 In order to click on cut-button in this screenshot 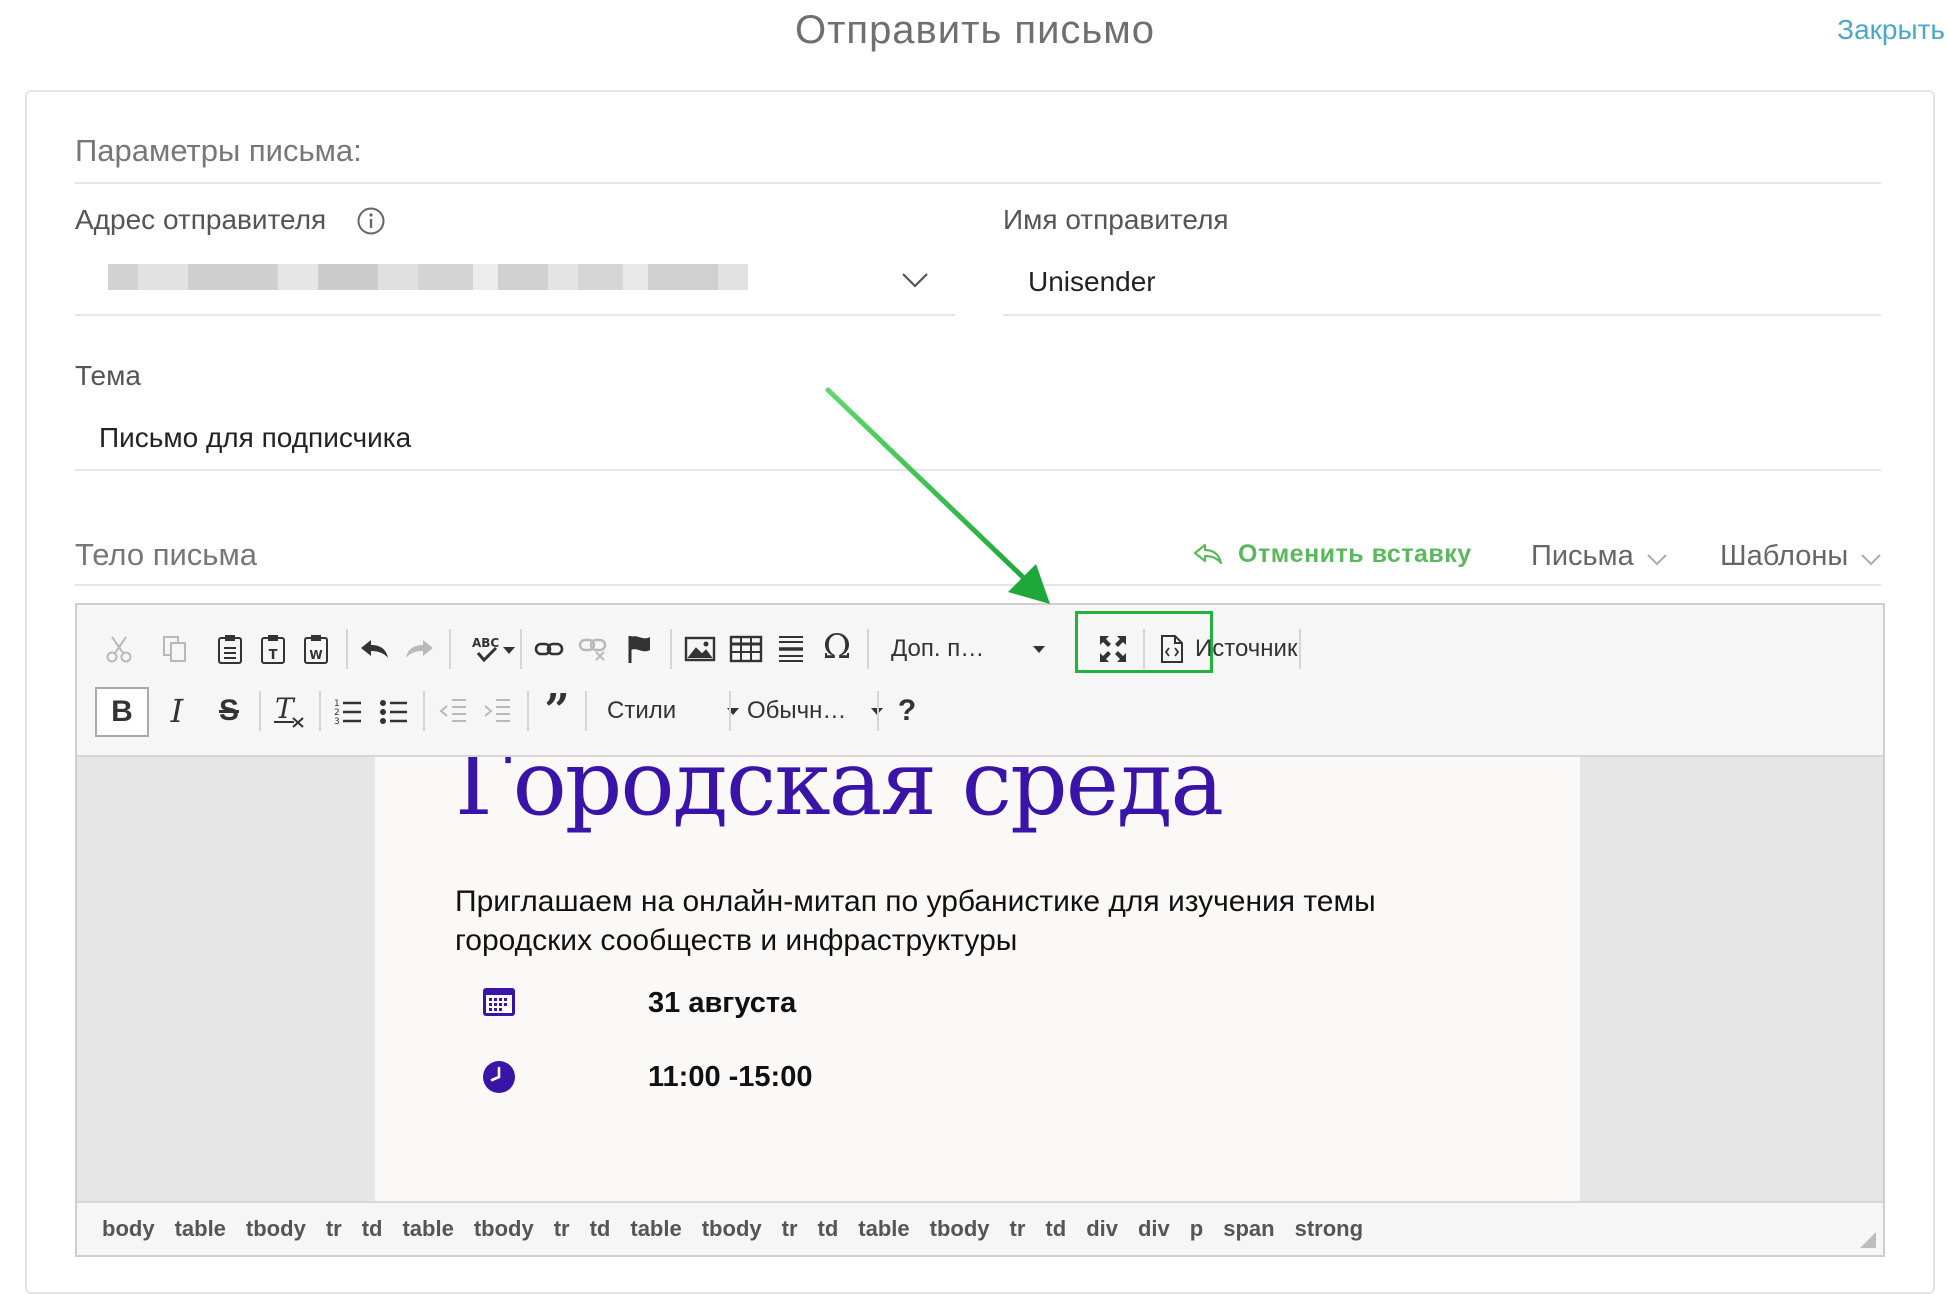, I will do `click(119, 649)`.